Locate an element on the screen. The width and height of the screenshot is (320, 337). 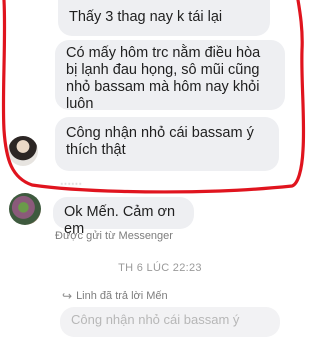
reply-preview-bubble: Công nhận nhỏ cái bassam ý is located at coordinates (170, 322).